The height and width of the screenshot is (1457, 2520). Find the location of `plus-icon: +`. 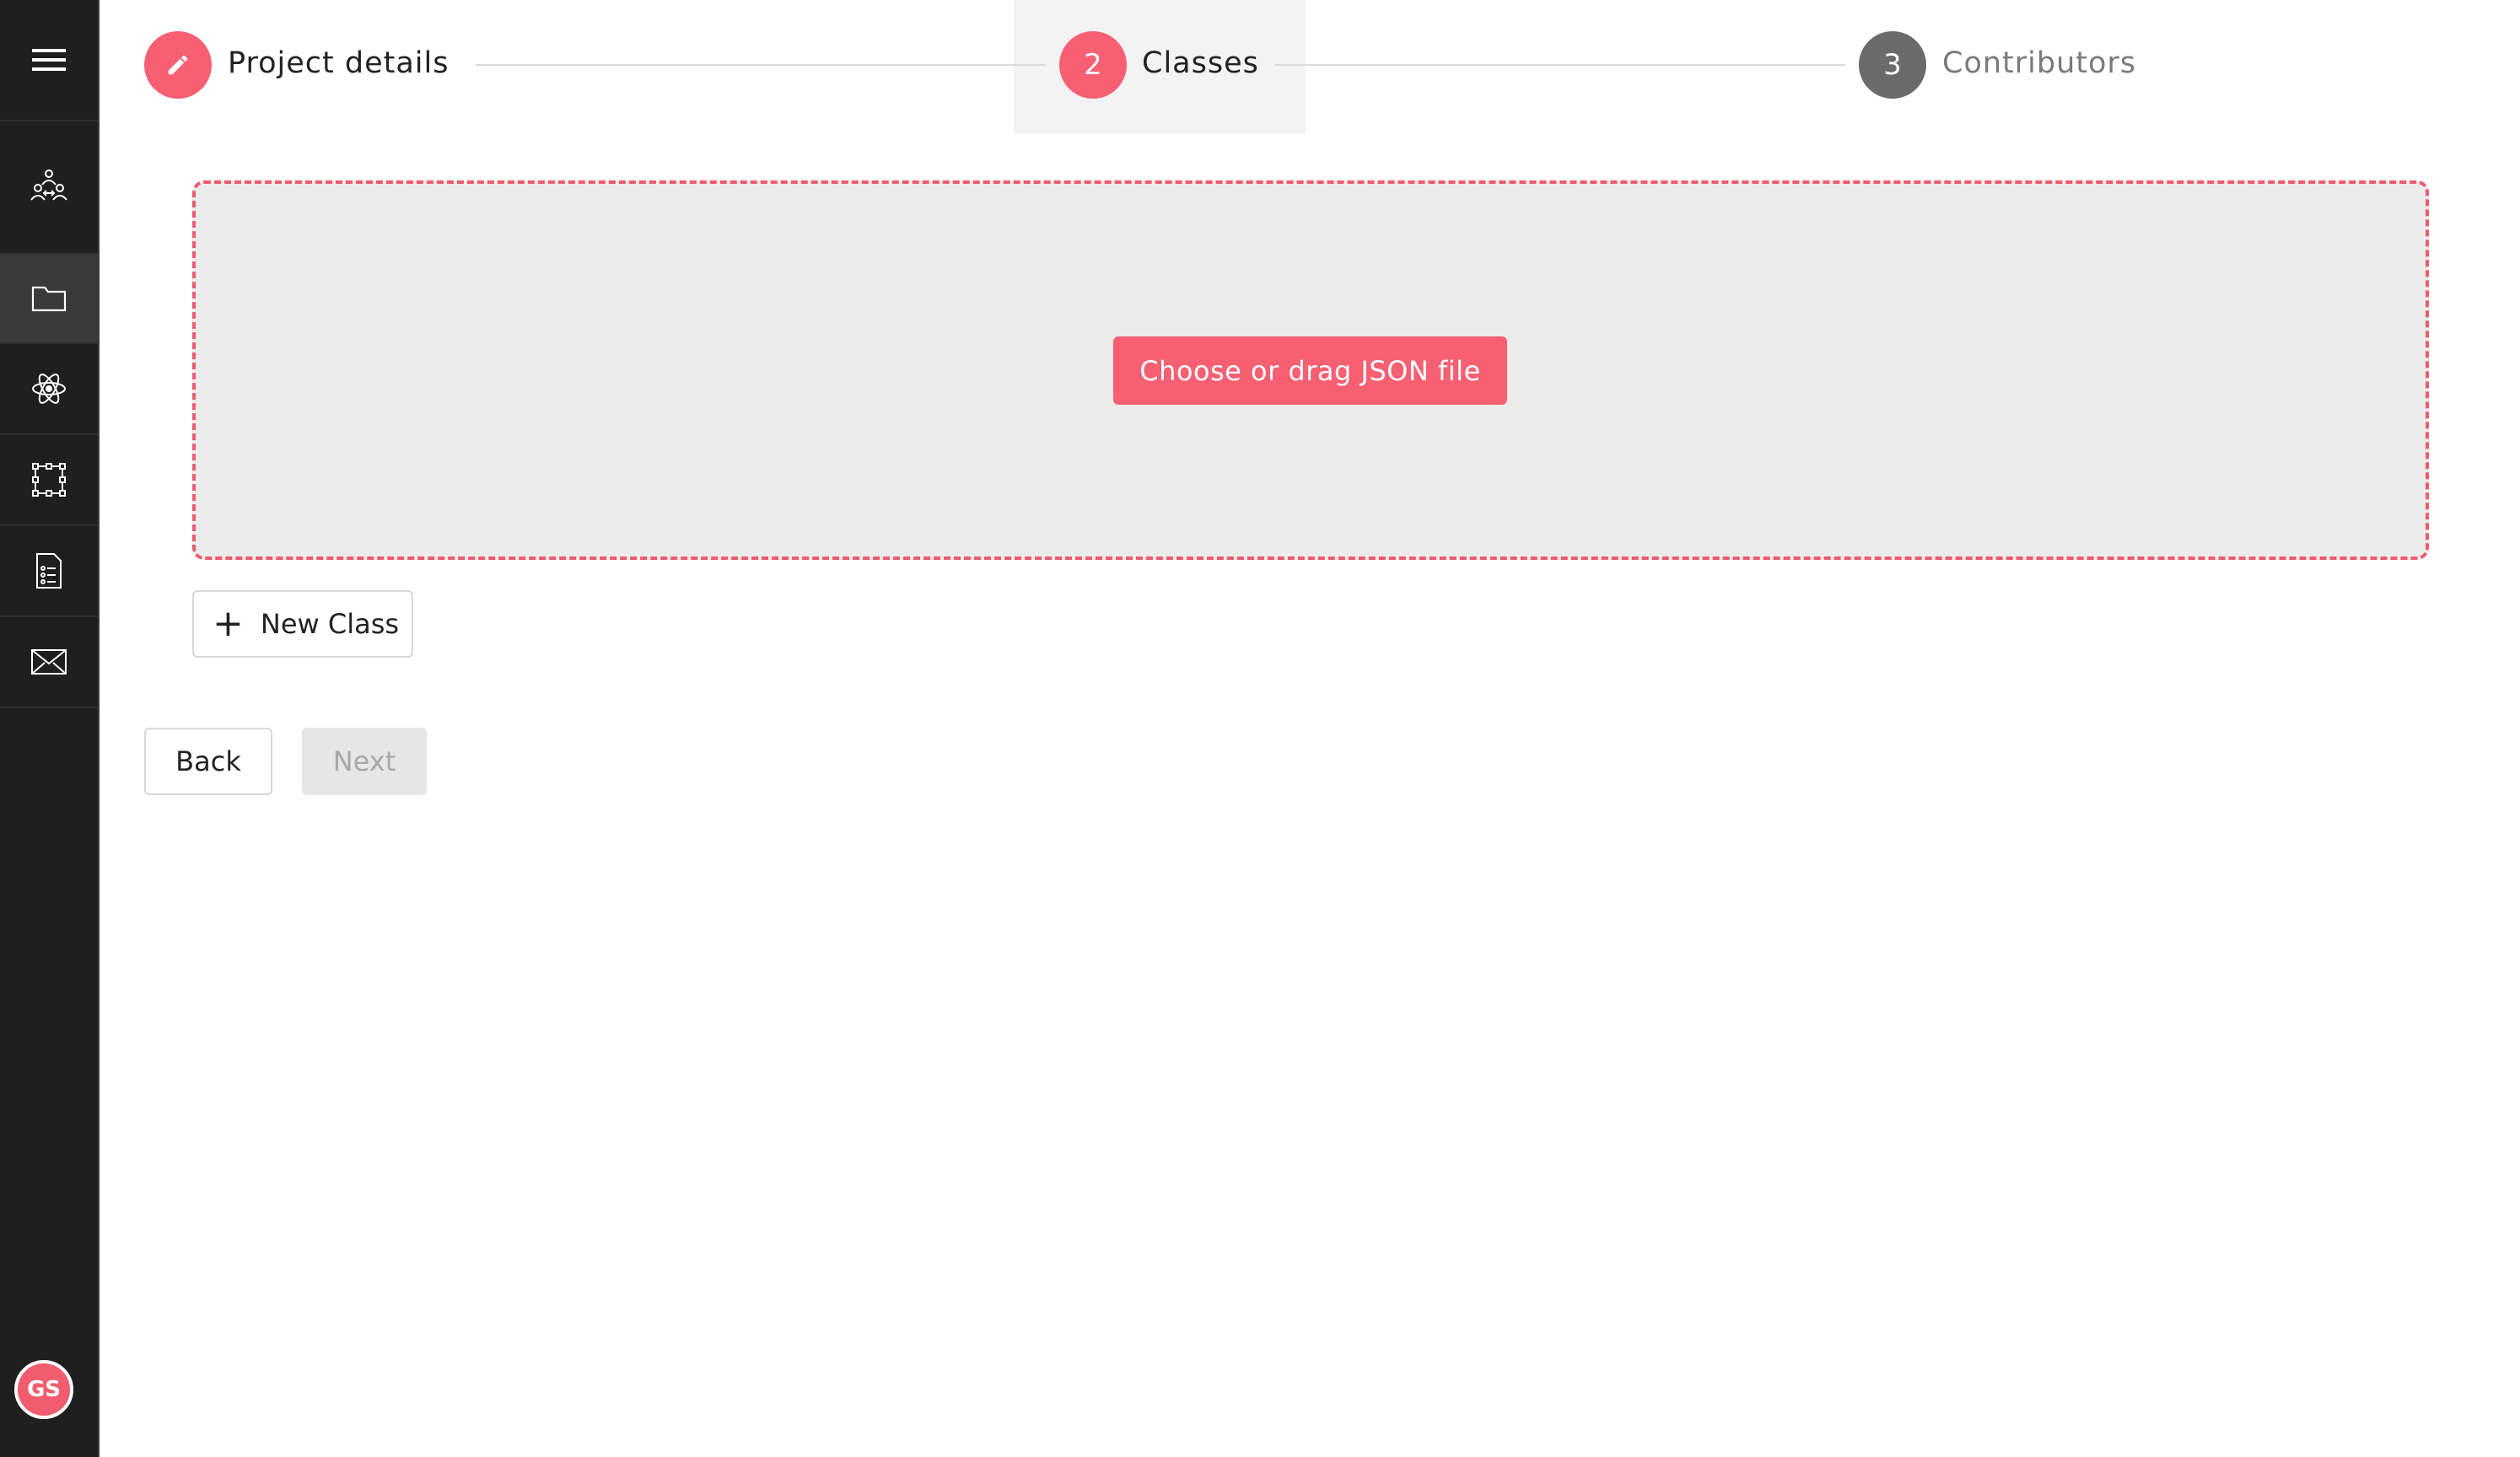

plus-icon: + is located at coordinates (229, 623).